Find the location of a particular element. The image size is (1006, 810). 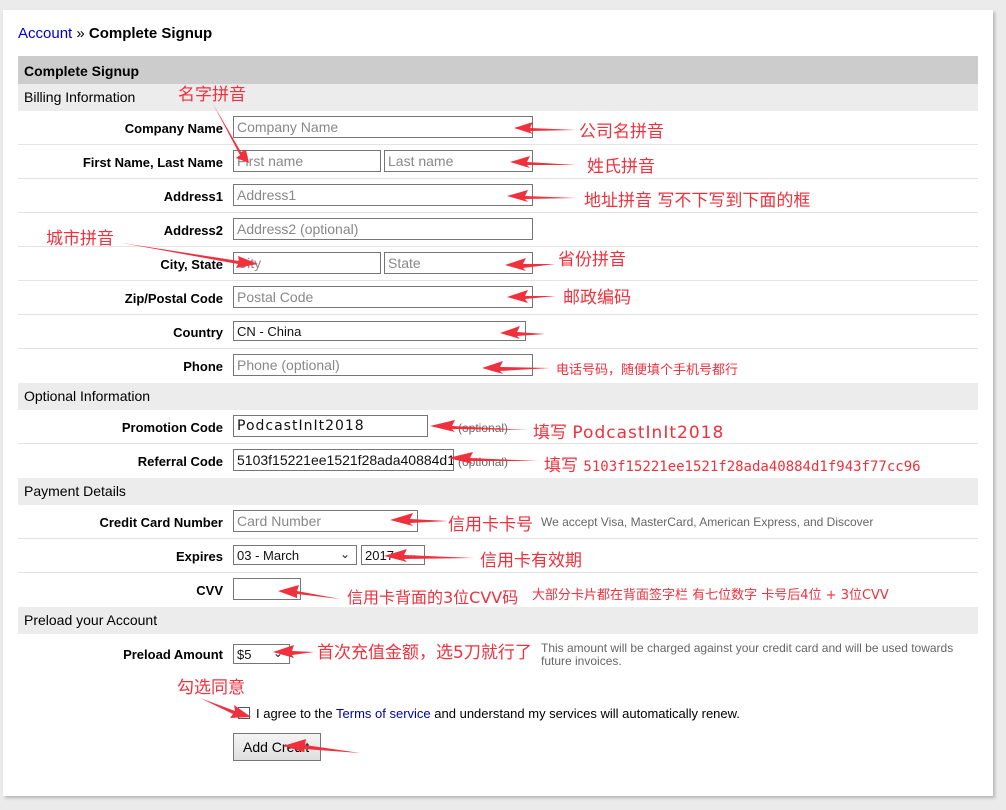

referral-label: Referral Code is located at coordinates (180, 461).